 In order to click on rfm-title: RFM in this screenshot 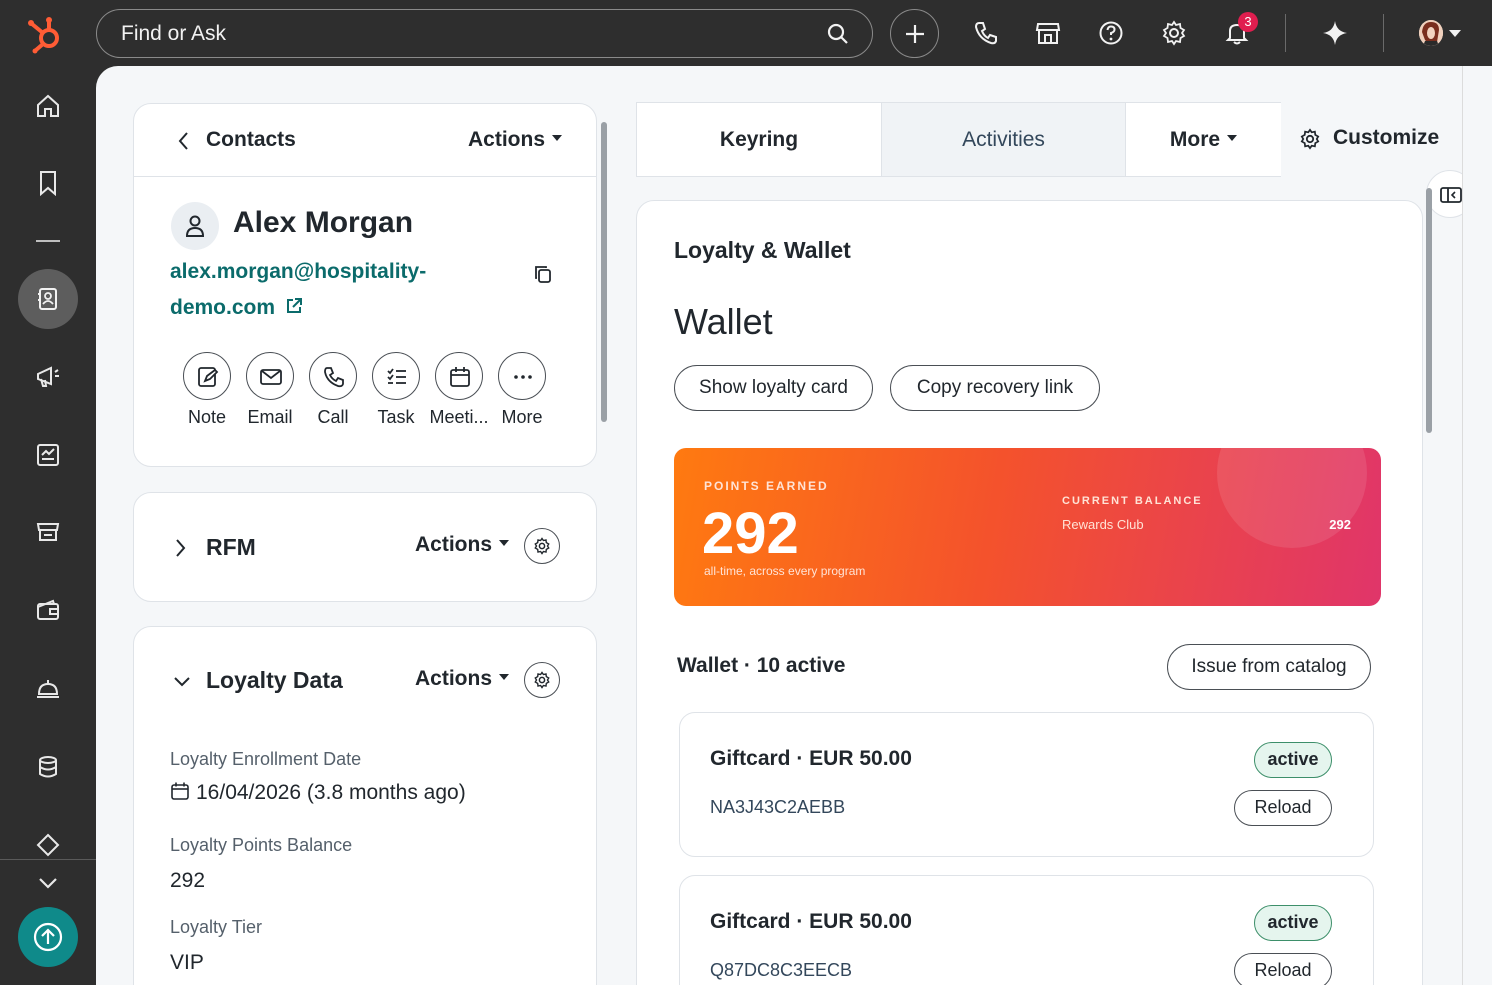, I will do `click(231, 547)`.